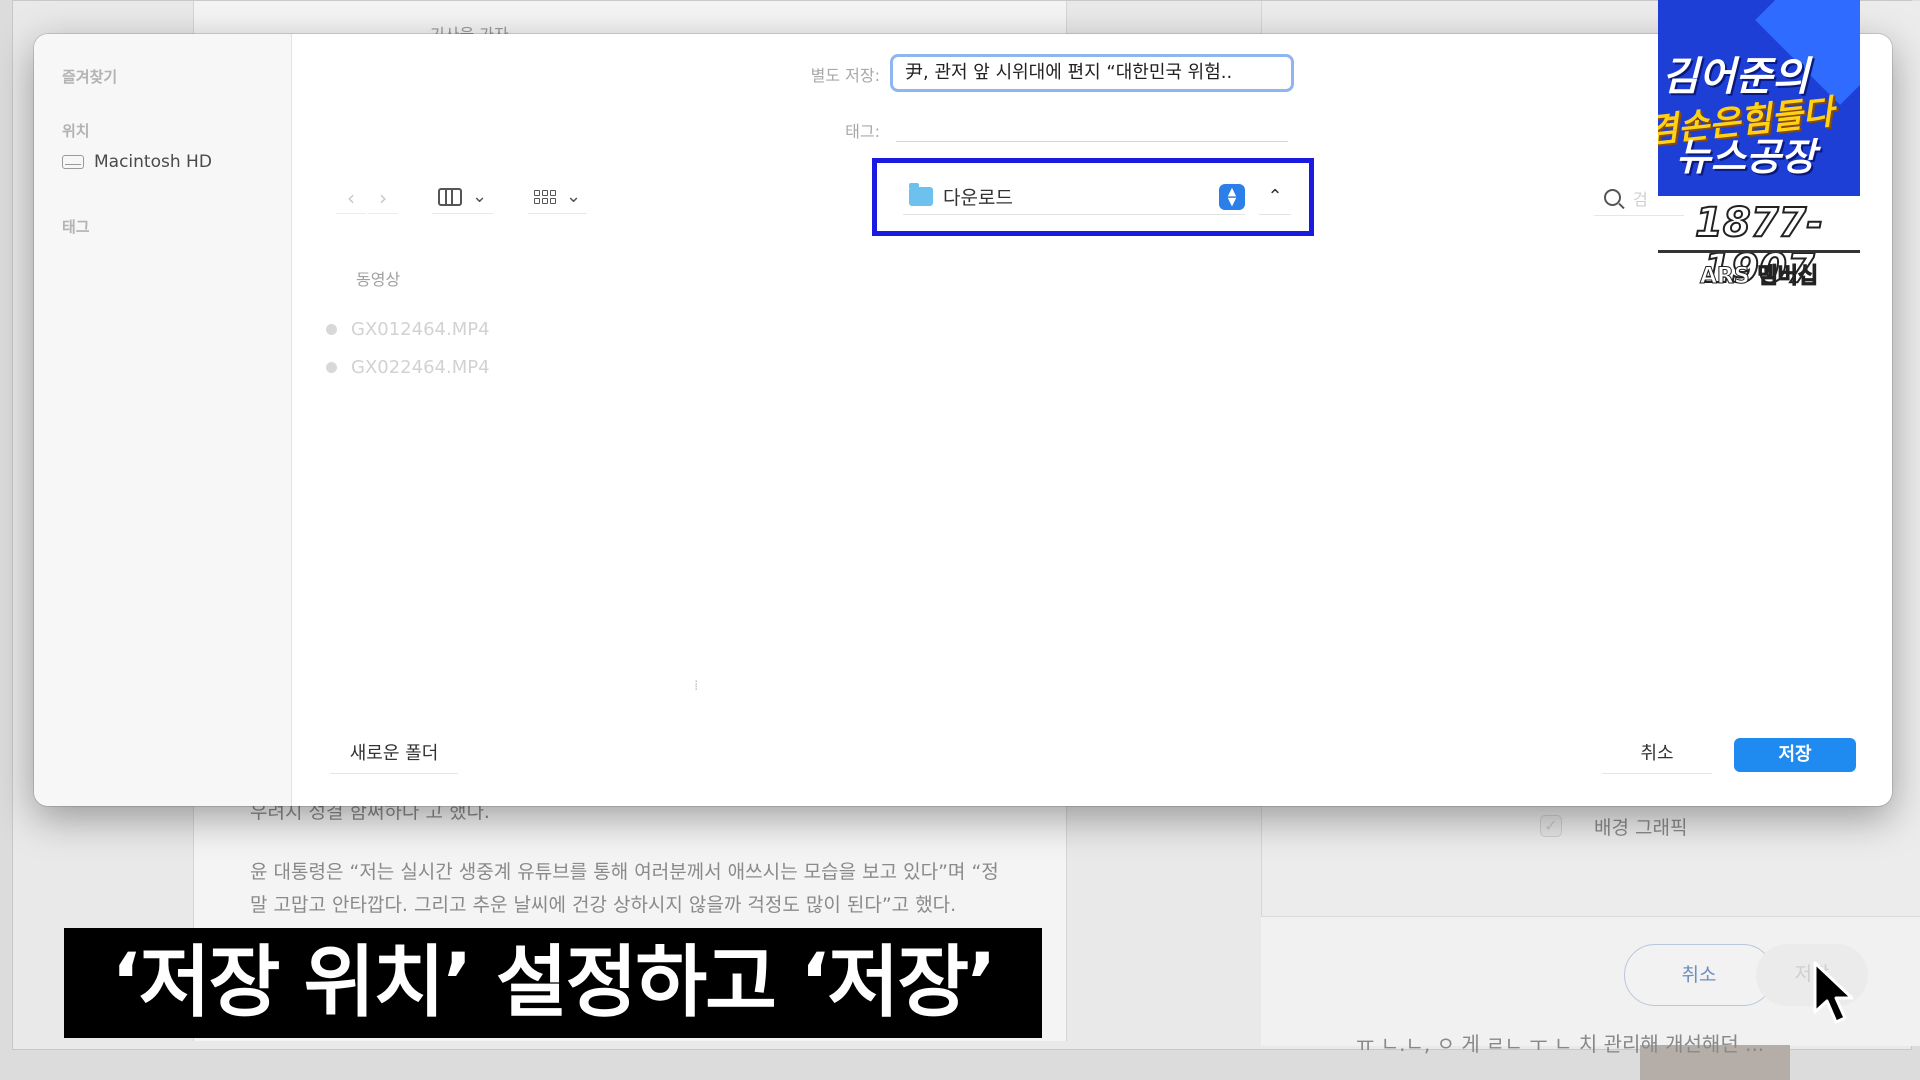  What do you see at coordinates (1640, 199) in the screenshot?
I see `search-placeholder: 검` at bounding box center [1640, 199].